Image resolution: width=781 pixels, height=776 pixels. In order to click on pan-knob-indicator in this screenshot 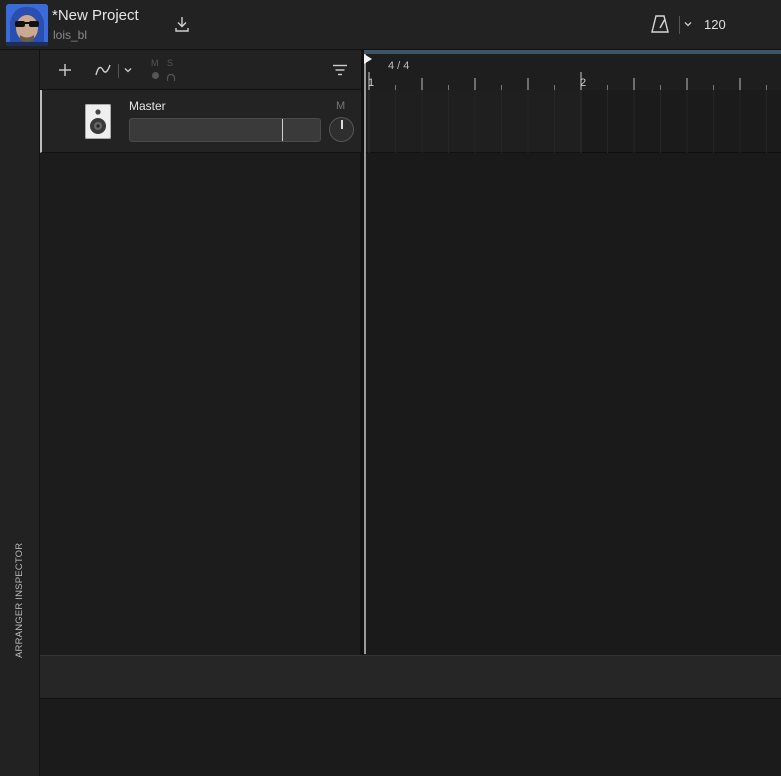, I will do `click(342, 124)`.